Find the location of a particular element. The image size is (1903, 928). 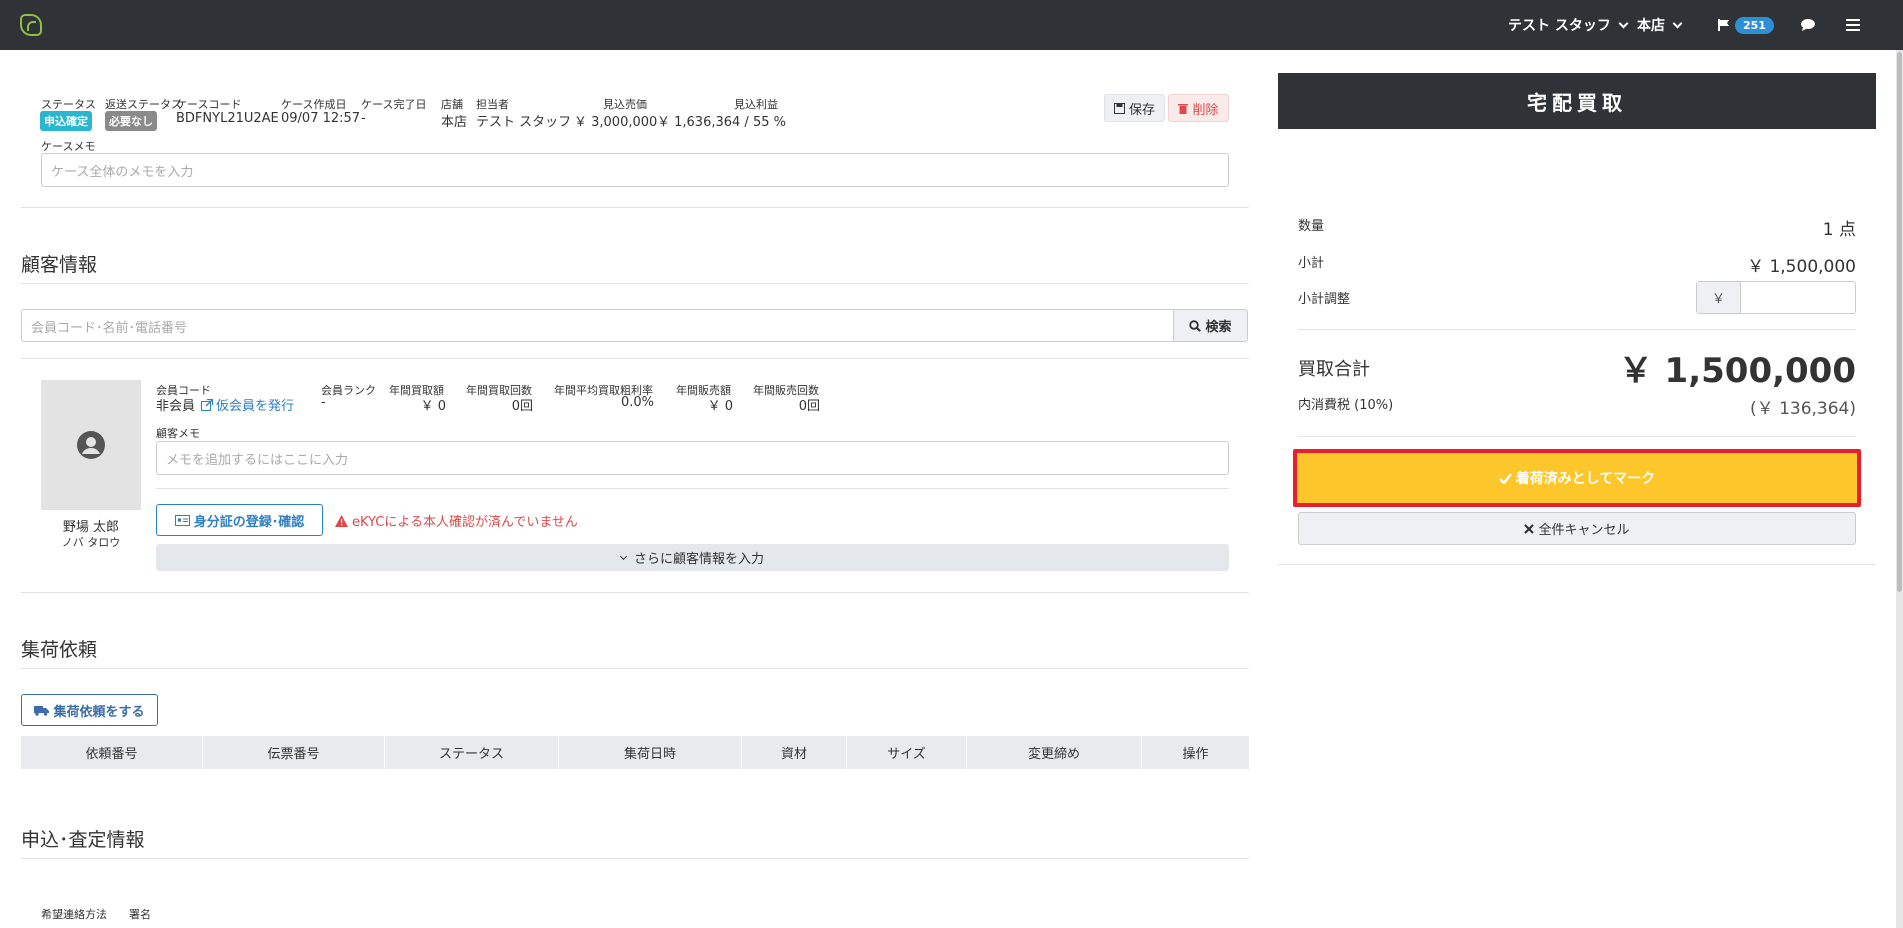

pickup-table-header: 依頼番号 伝票番号 ステータス 集荷日時 資材 サイズ 変更締め 操作 is located at coordinates (635, 752).